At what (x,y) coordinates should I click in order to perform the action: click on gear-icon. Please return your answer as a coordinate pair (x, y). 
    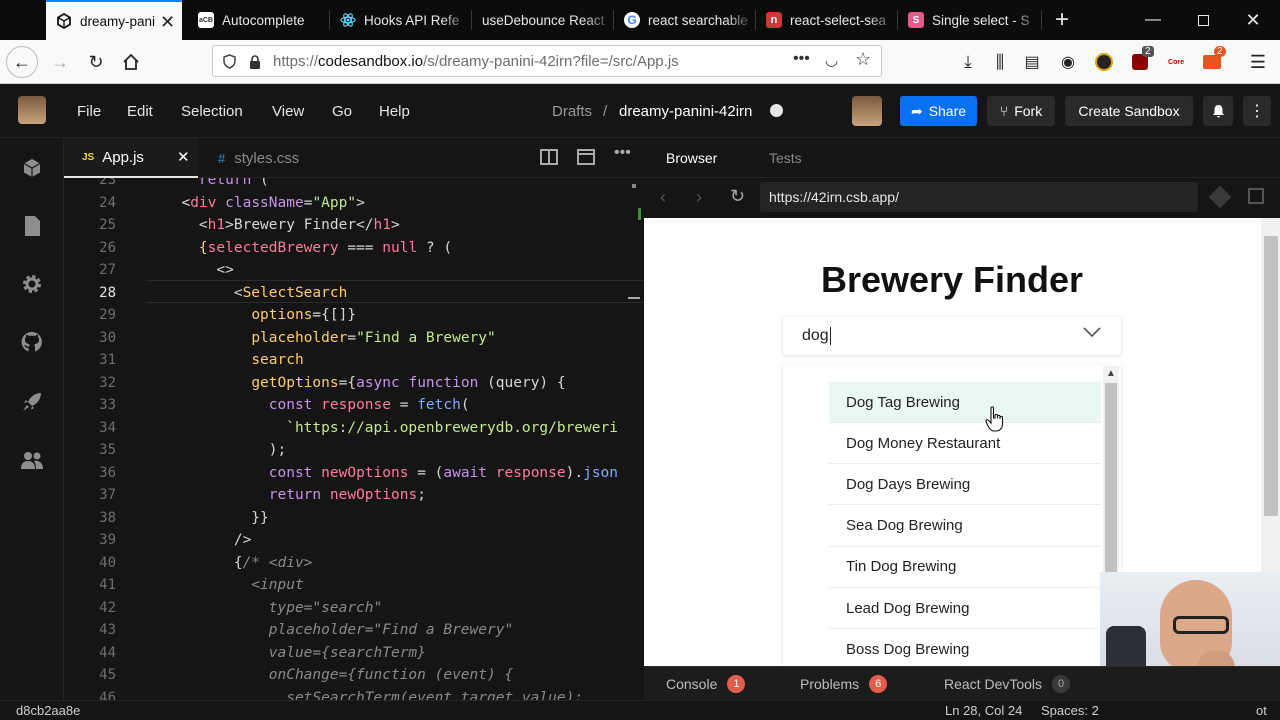
    Looking at the image, I should click on (32, 284).